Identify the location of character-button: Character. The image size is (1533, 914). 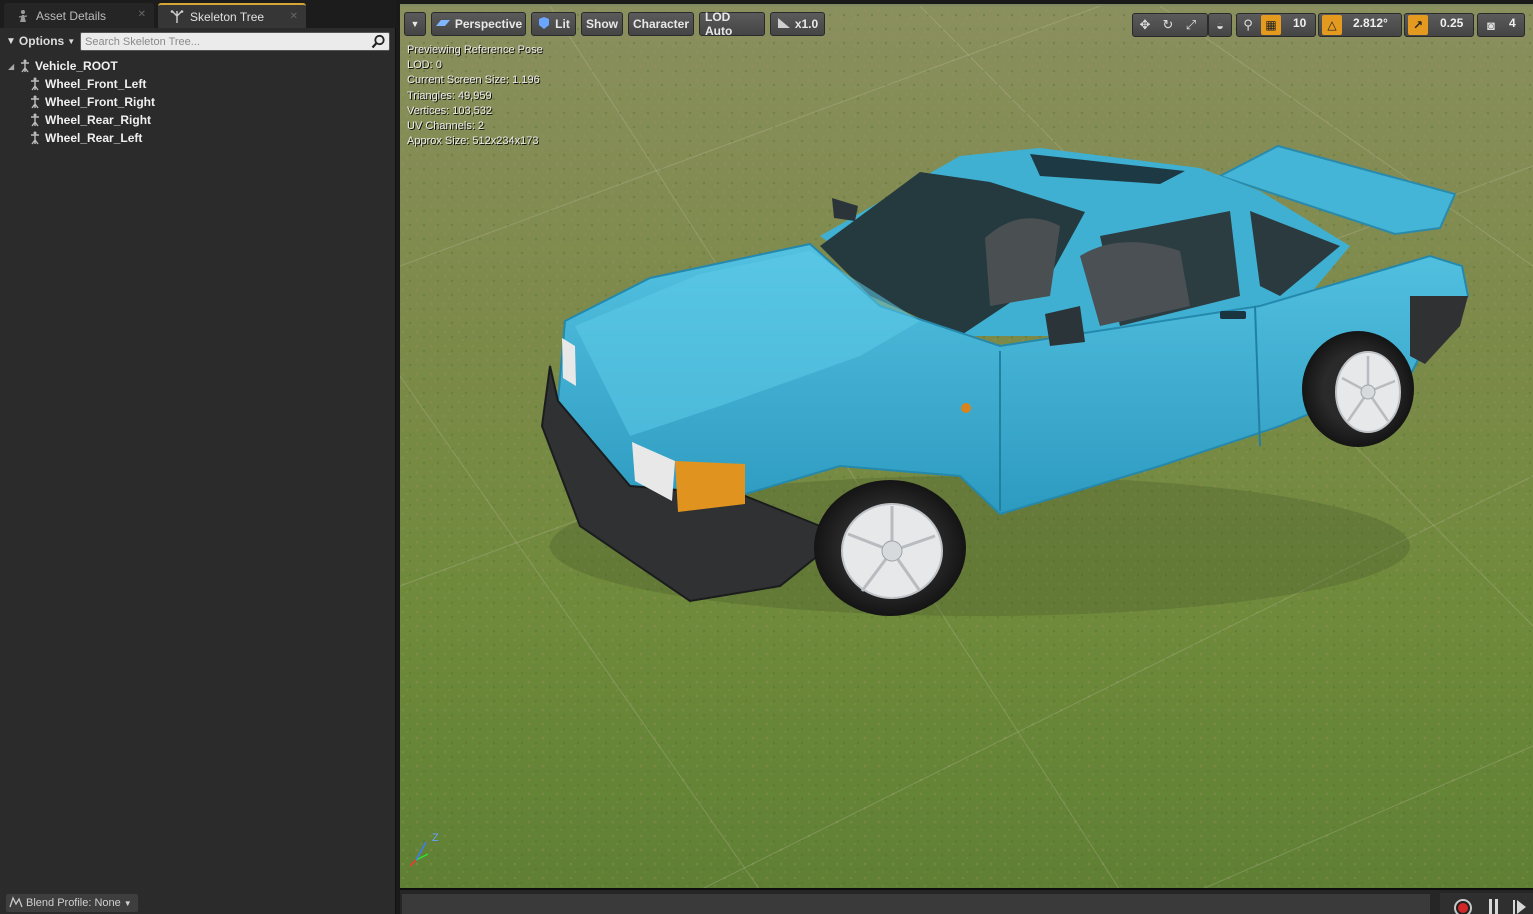
(661, 24).